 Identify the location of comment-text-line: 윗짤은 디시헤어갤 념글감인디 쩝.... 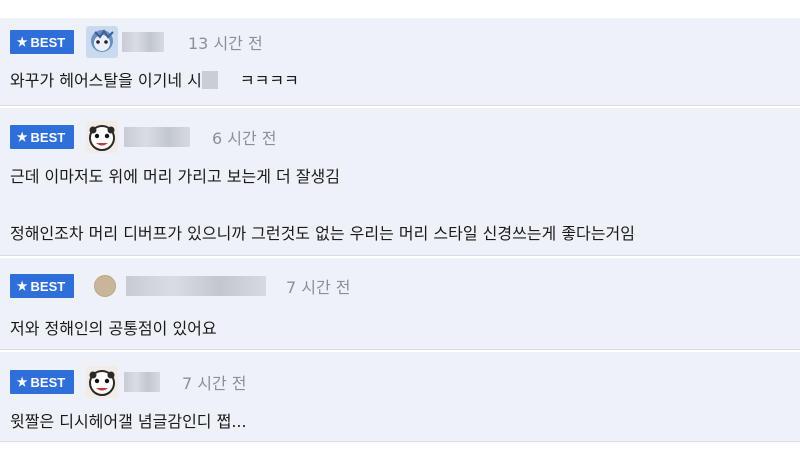
(128, 421).